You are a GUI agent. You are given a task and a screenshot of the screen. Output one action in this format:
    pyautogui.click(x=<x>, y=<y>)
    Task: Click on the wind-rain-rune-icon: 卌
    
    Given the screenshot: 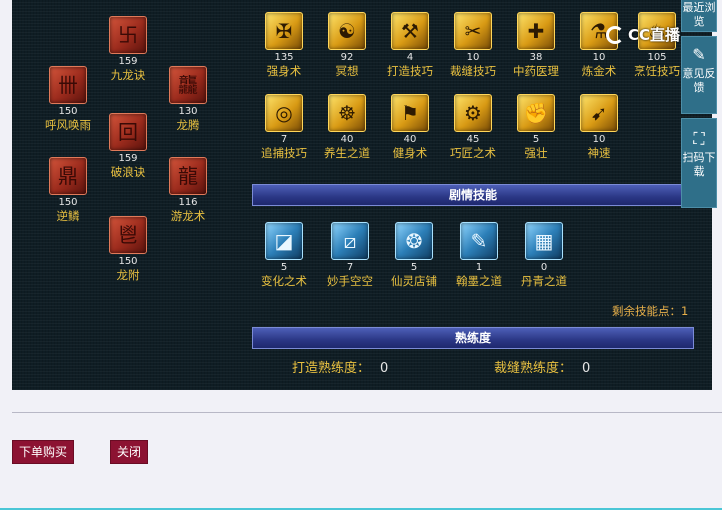 What is the action you would take?
    pyautogui.click(x=68, y=85)
    